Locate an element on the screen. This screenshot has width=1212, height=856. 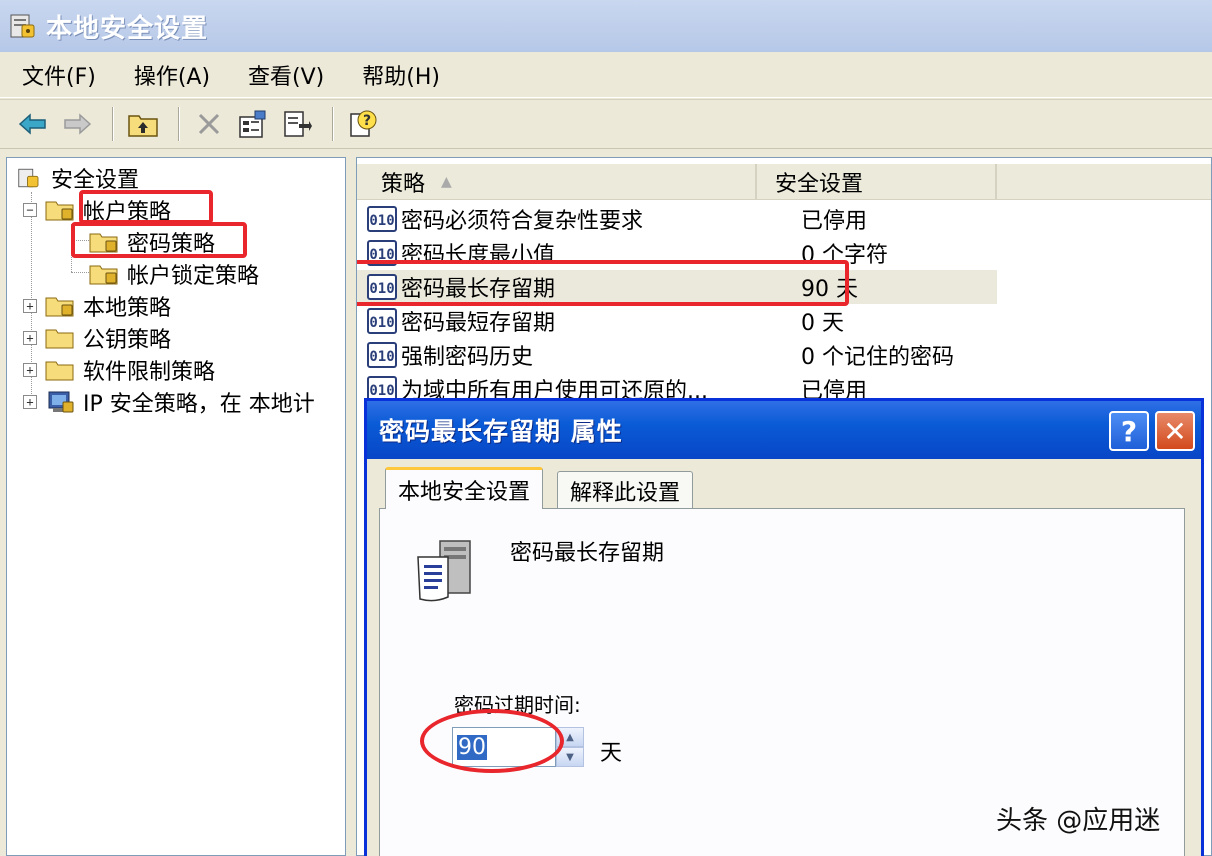
menu-file: 文件(F) is located at coordinates (59, 75).